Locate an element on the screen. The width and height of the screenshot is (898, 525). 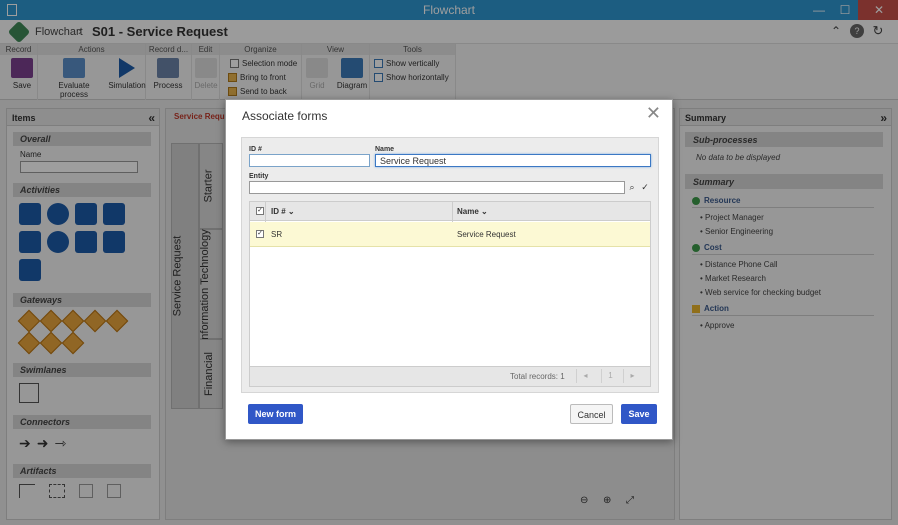
entity-input is located at coordinates (437, 187).